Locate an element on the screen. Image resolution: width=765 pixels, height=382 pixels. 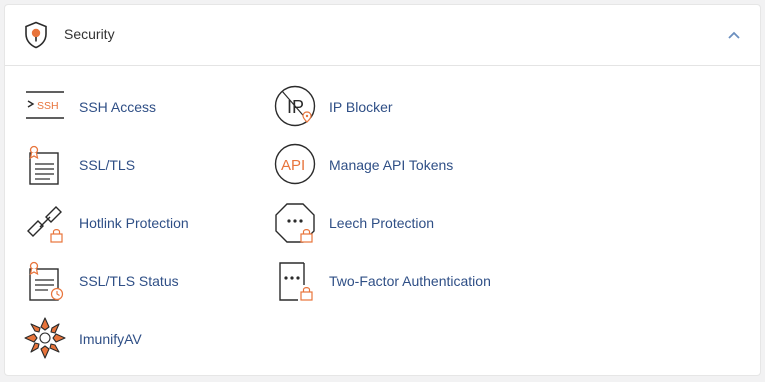
imunifyav-link: ImunifyAV is located at coordinates (124, 339).